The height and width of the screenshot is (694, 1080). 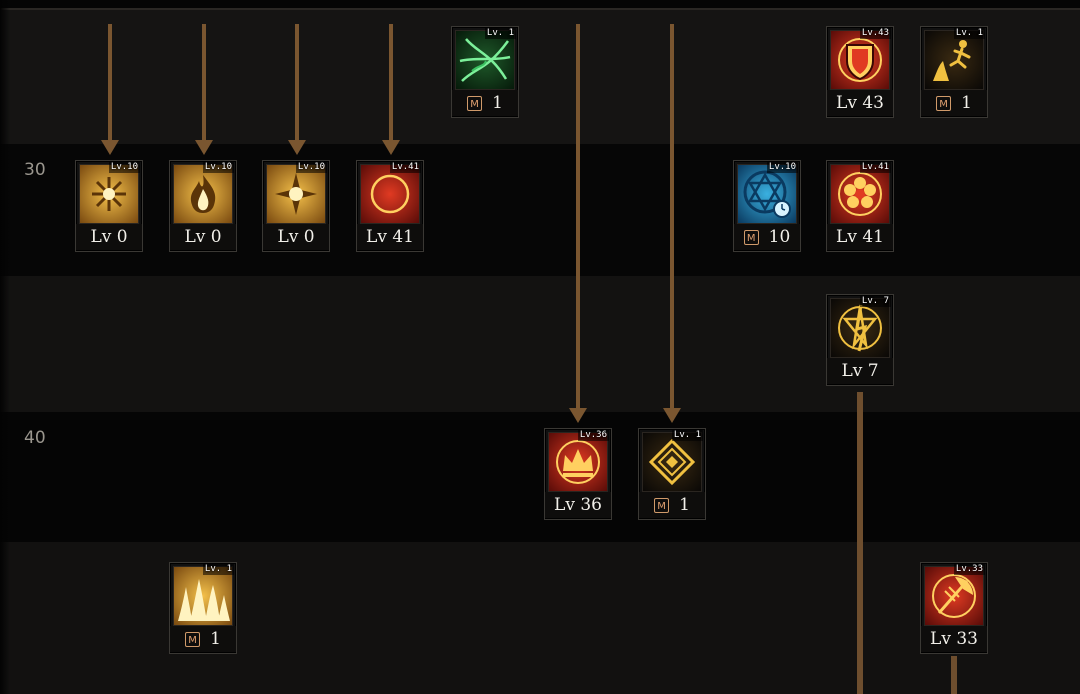 What do you see at coordinates (860, 328) in the screenshot?
I see `star-icon` at bounding box center [860, 328].